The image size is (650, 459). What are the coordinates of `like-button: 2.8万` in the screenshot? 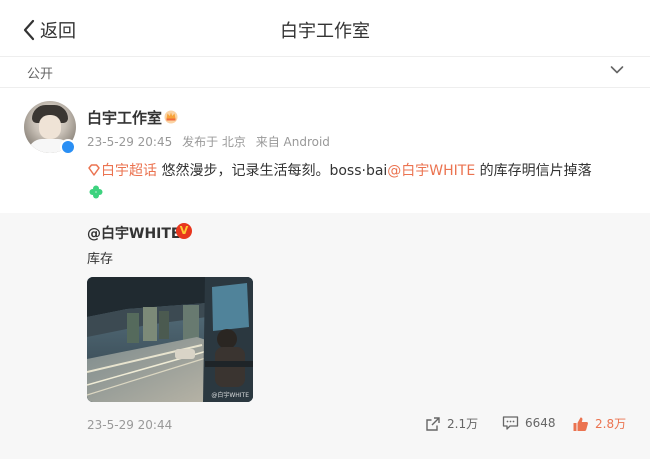 It's located at (599, 423).